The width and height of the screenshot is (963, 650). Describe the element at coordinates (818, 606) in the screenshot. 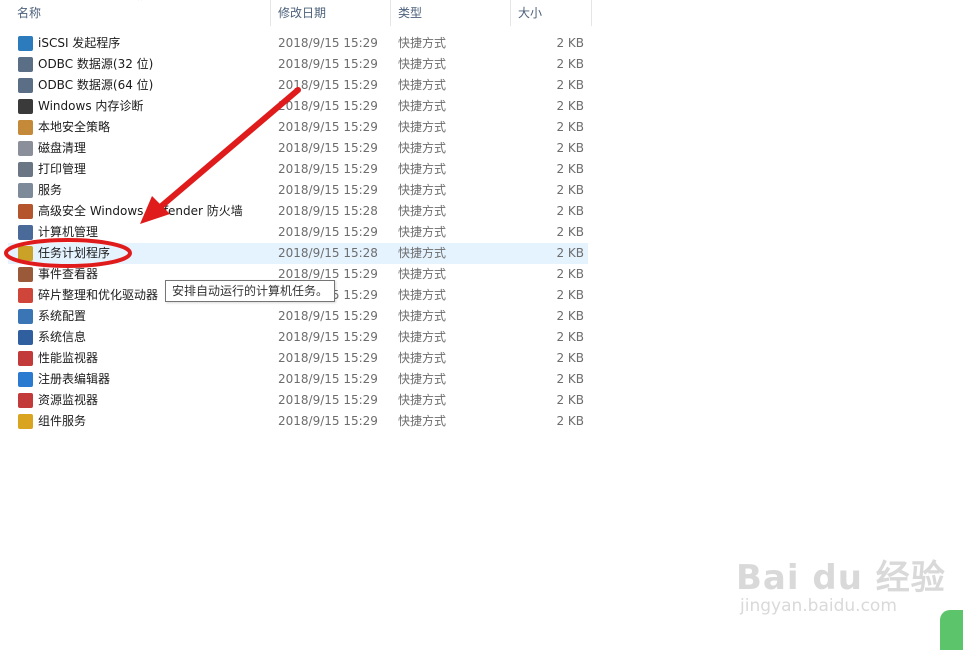

I see `watermark-sub: jingyan.baidu.com` at that location.